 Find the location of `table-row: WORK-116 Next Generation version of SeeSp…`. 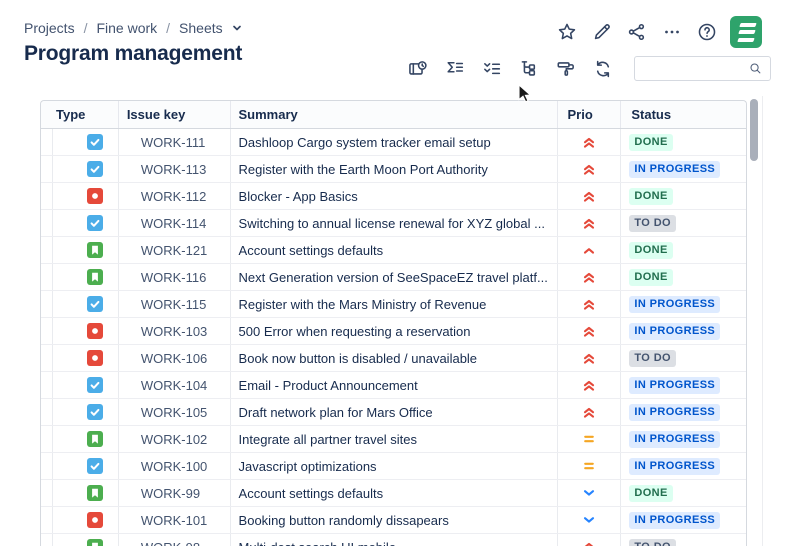

table-row: WORK-116 Next Generation version of SeeSp… is located at coordinates (393, 277).